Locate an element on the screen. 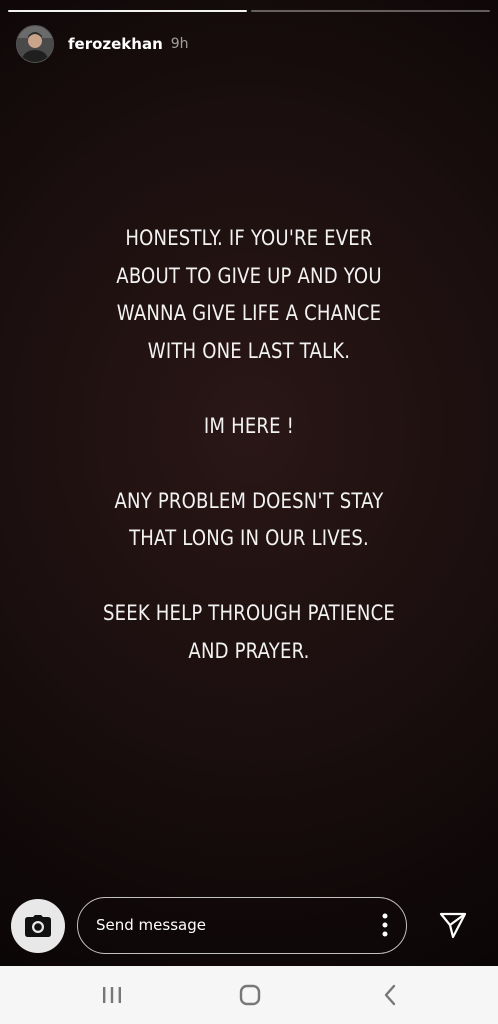  home-icon is located at coordinates (250, 995).